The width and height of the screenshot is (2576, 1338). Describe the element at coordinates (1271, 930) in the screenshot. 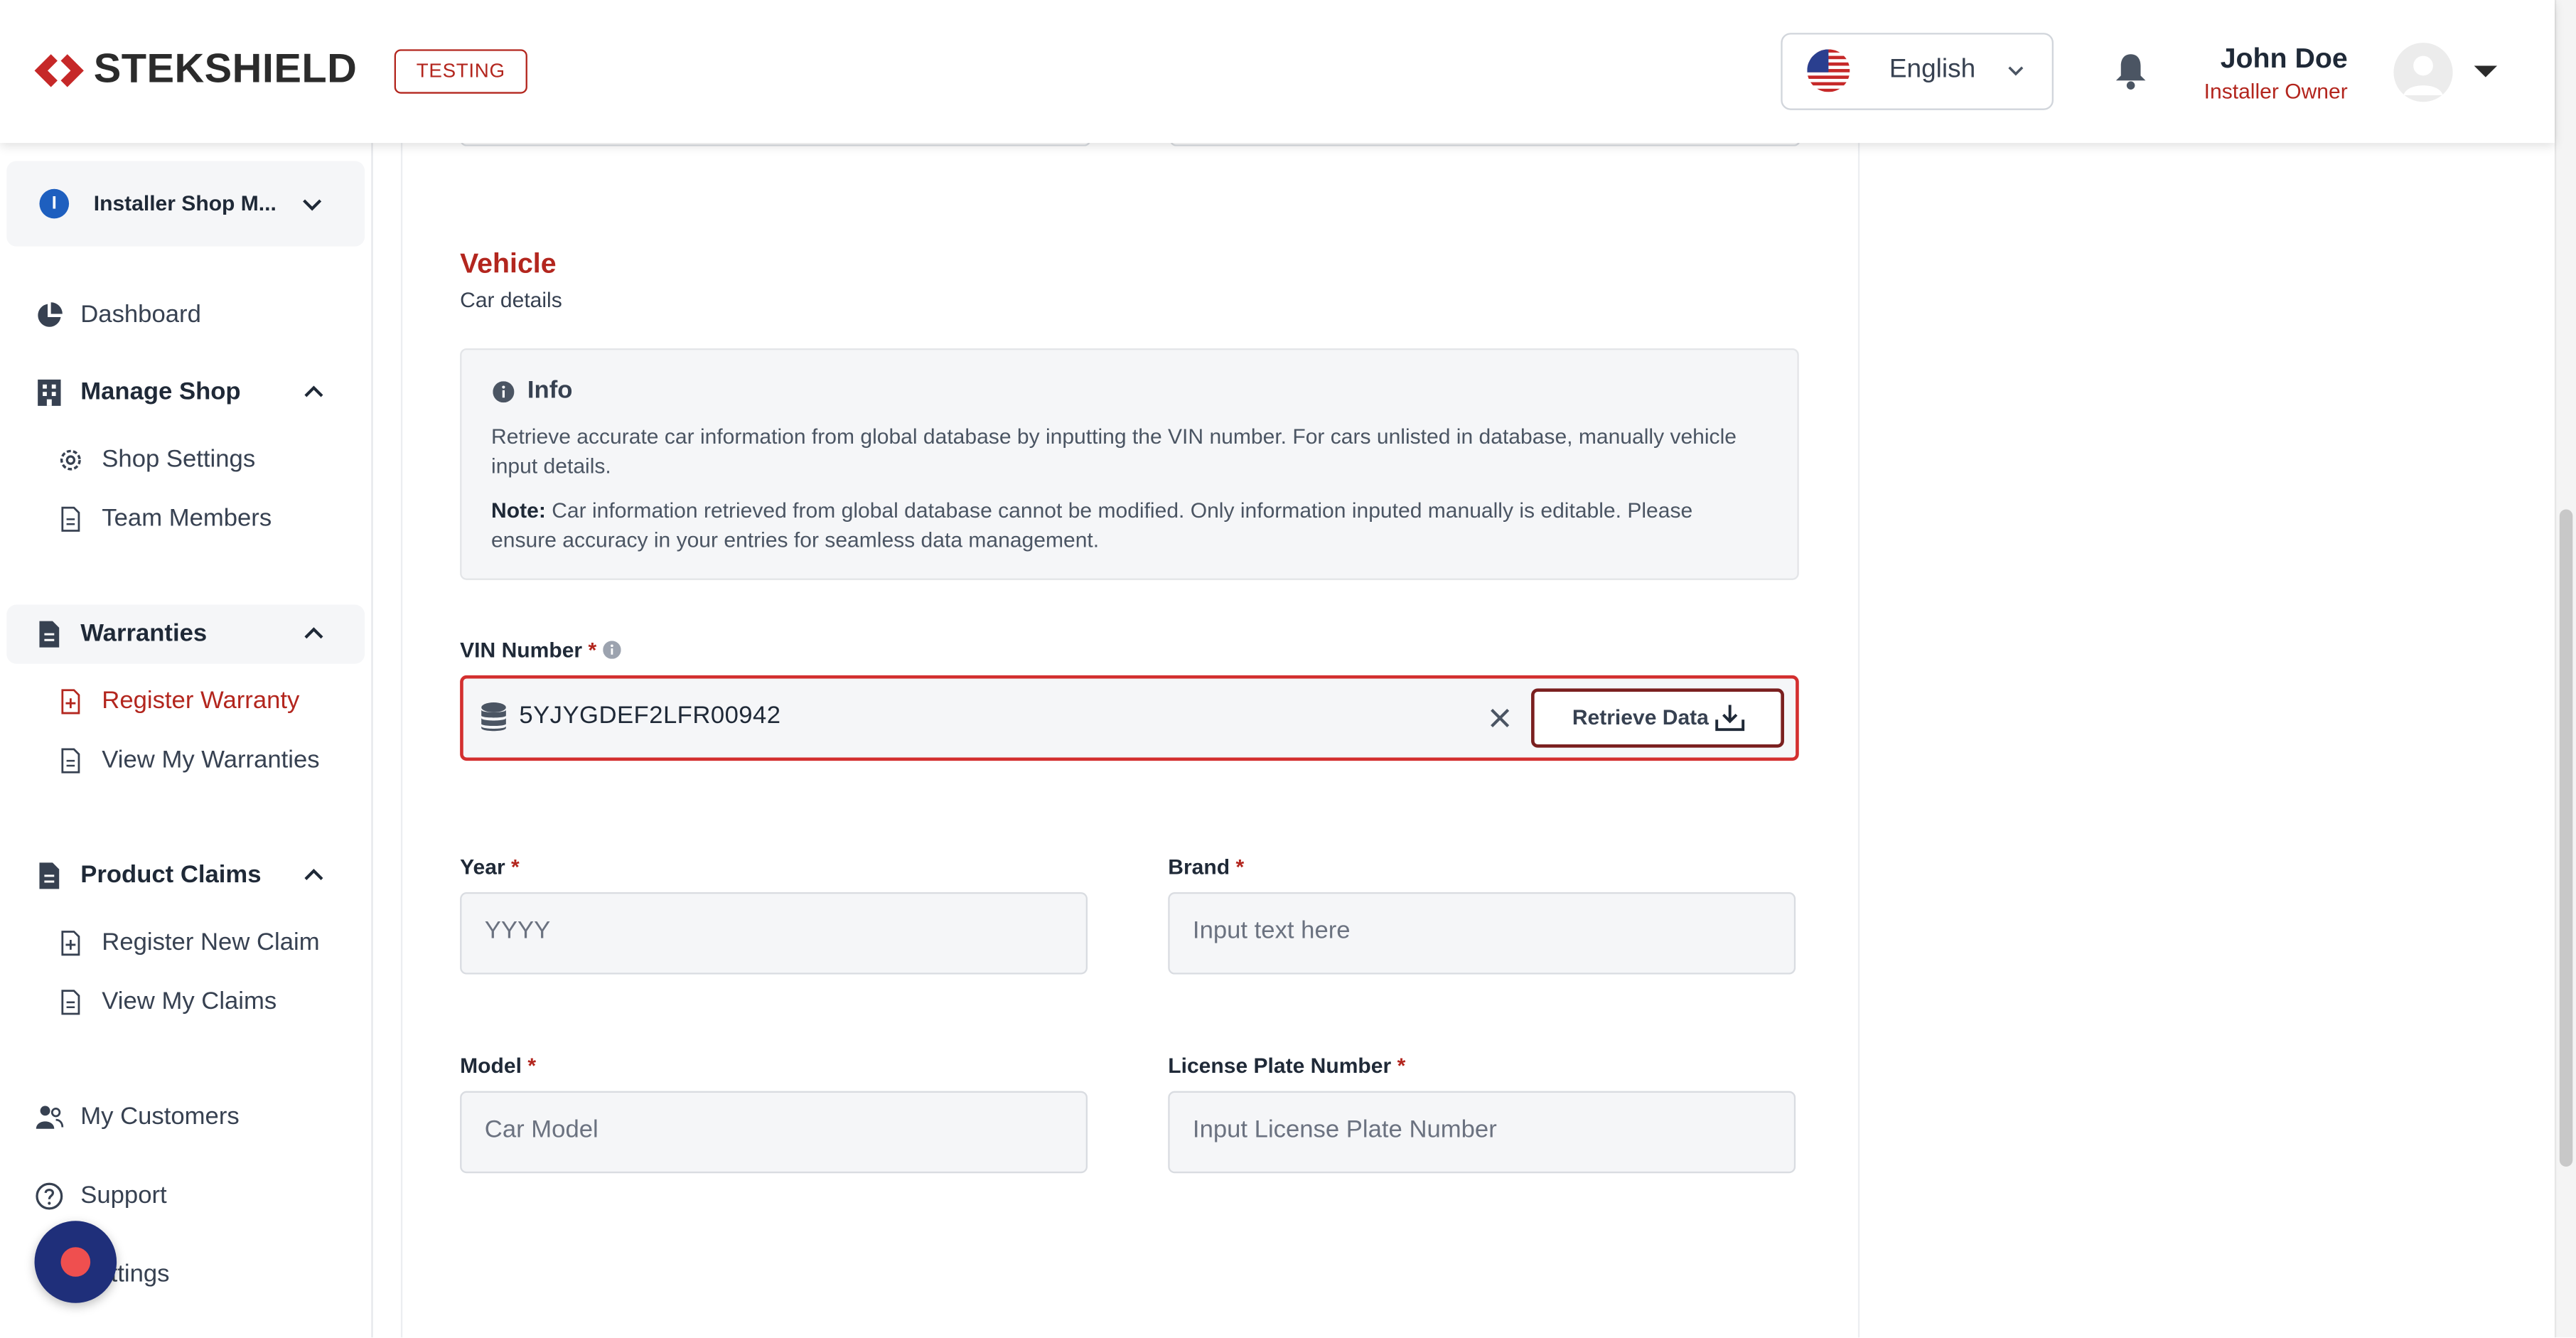

I see `brand-placeholder: Input text here` at that location.